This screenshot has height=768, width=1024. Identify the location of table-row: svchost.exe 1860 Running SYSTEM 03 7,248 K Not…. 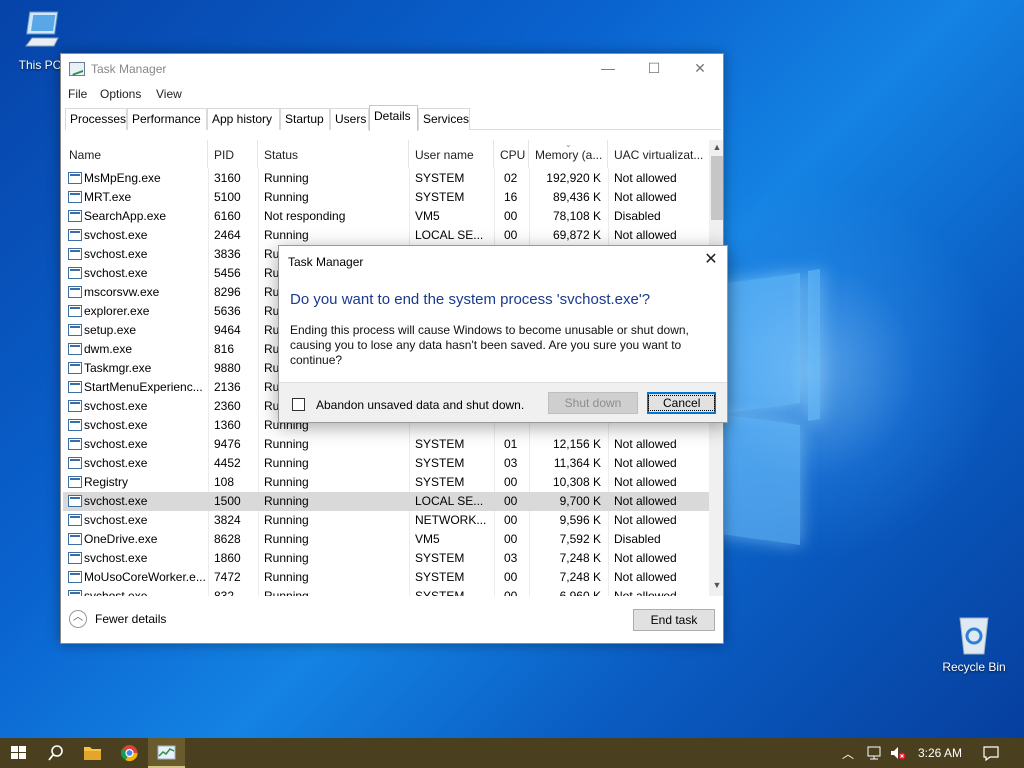
(386, 558).